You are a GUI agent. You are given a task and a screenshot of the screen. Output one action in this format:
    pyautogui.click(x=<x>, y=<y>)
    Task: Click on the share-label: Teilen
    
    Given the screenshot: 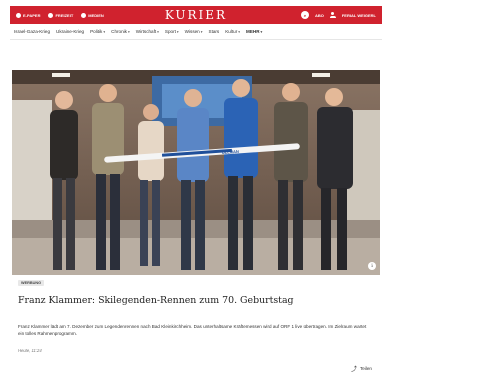 What is the action you would take?
    pyautogui.click(x=365, y=368)
    